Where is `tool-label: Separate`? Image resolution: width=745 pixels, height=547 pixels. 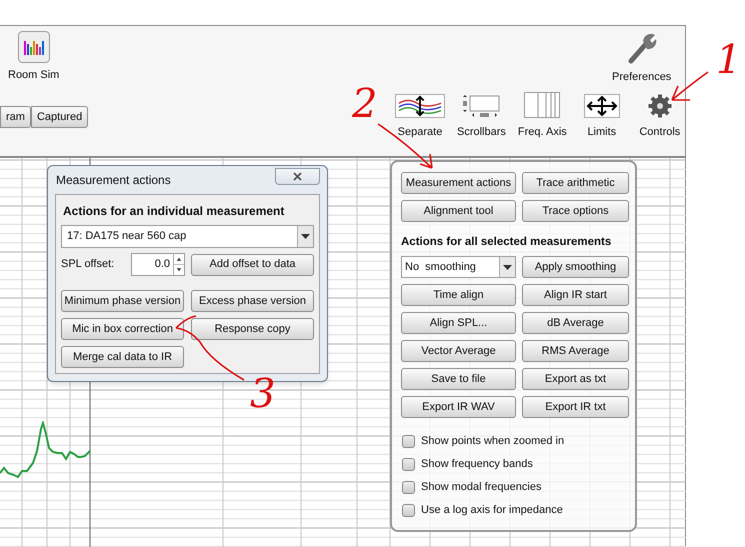 tool-label: Separate is located at coordinates (420, 132).